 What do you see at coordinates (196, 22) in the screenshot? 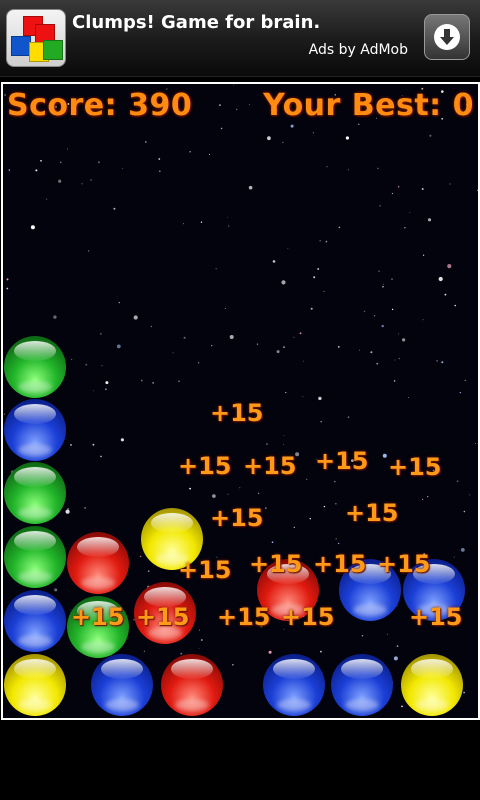
I see `ad-title: Clumps! Game for brain.` at bounding box center [196, 22].